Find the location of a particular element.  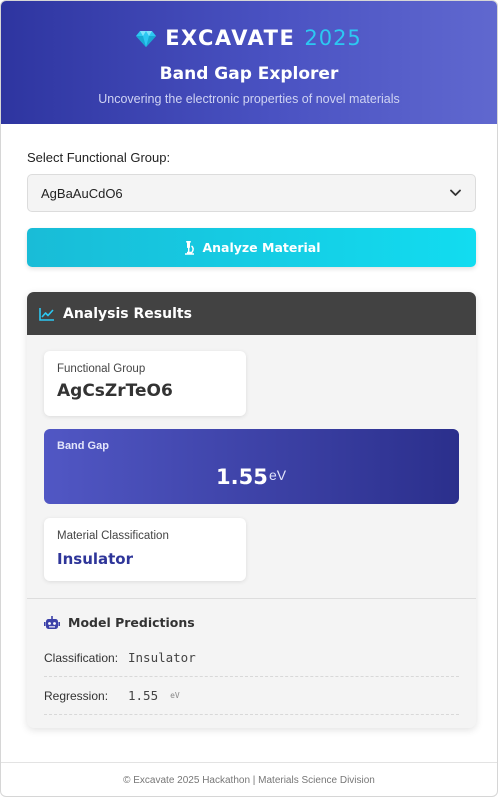

page-title: Band Gap Explorer is located at coordinates (249, 74).